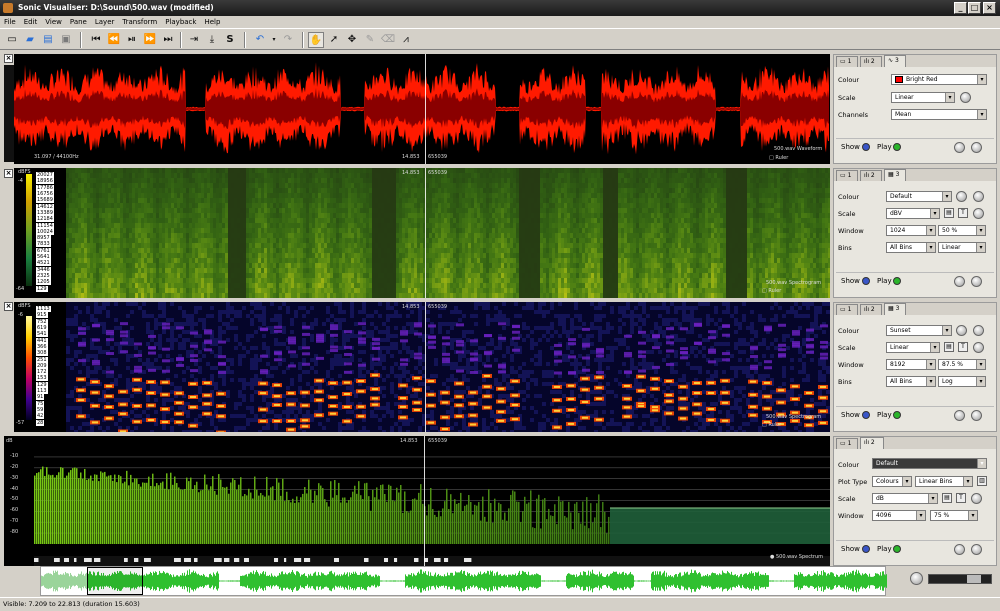 This screenshot has width=1000, height=611. Describe the element at coordinates (78, 22) in the screenshot. I see `menu-pane: Pane` at that location.